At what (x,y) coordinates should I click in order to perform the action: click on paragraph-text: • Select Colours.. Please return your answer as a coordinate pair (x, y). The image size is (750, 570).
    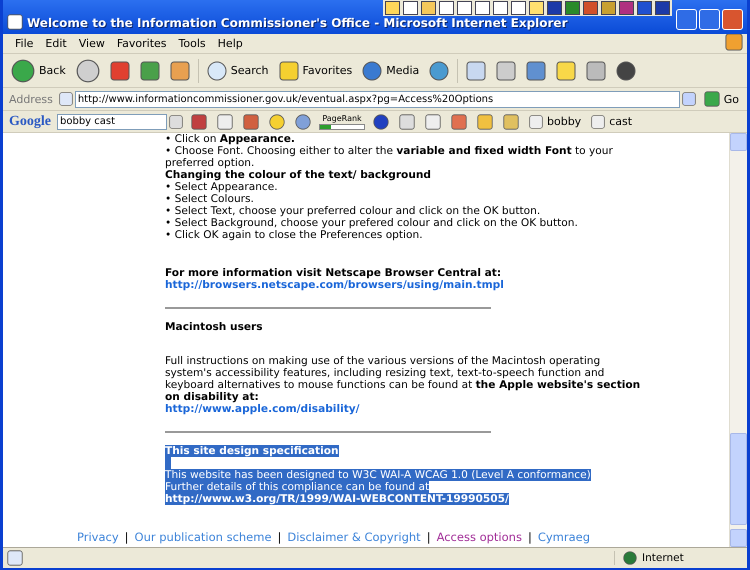
    Looking at the image, I should click on (209, 199).